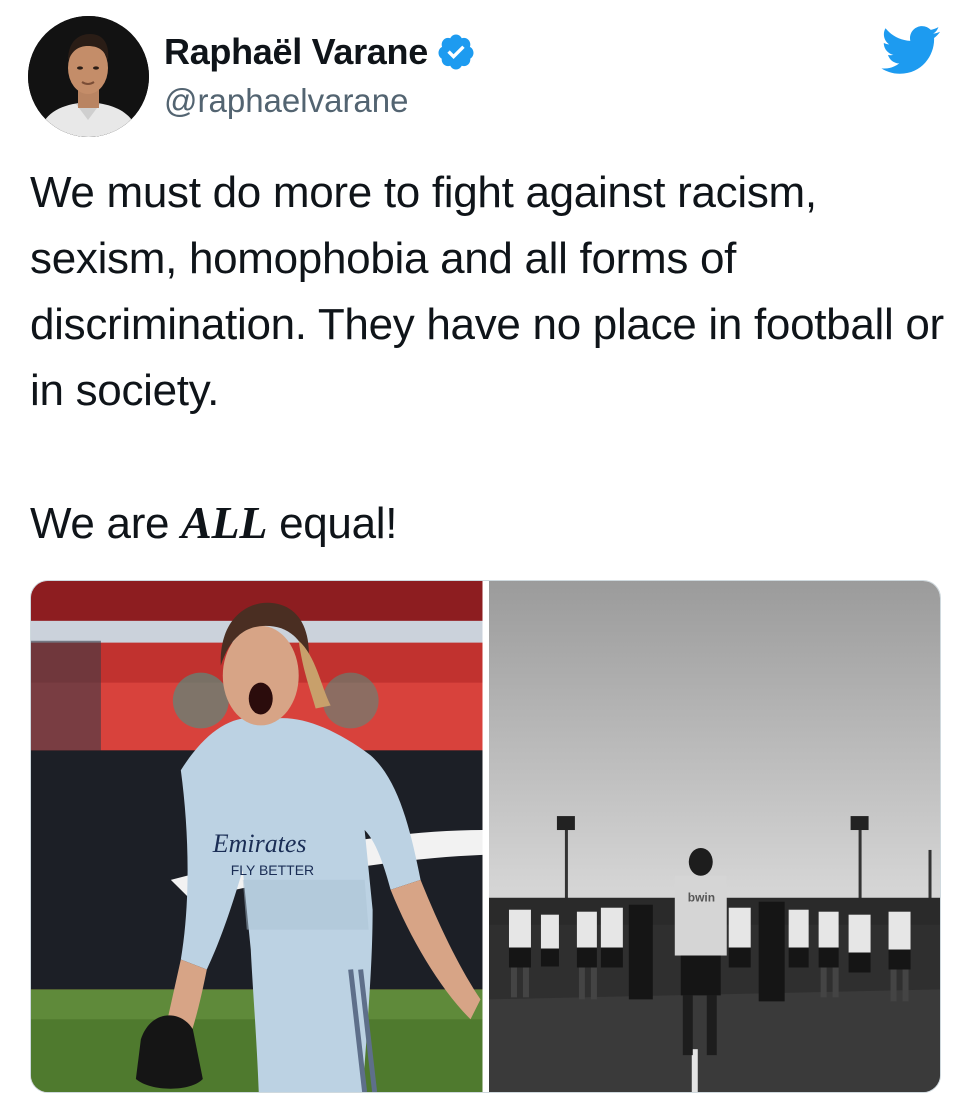  Describe the element at coordinates (286, 101) in the screenshot. I see `author-handle: @raphaelvarane` at that location.